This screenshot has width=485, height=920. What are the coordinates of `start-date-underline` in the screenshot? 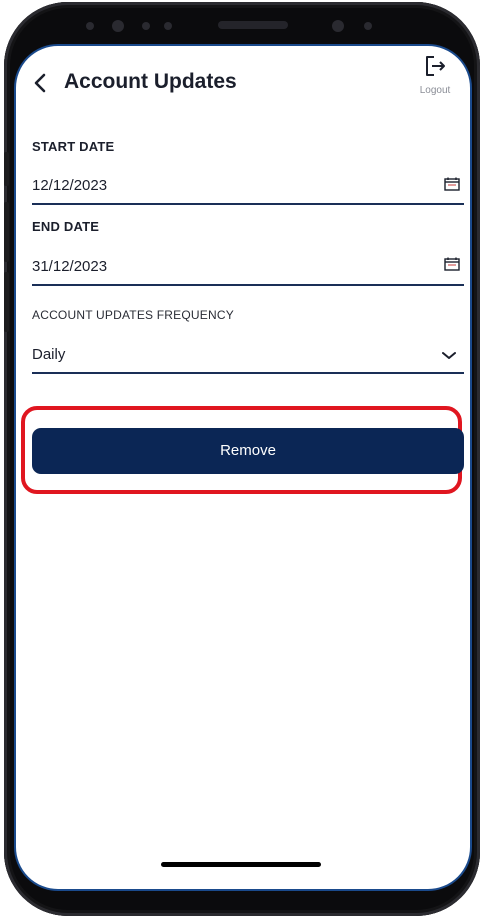 It's located at (248, 204).